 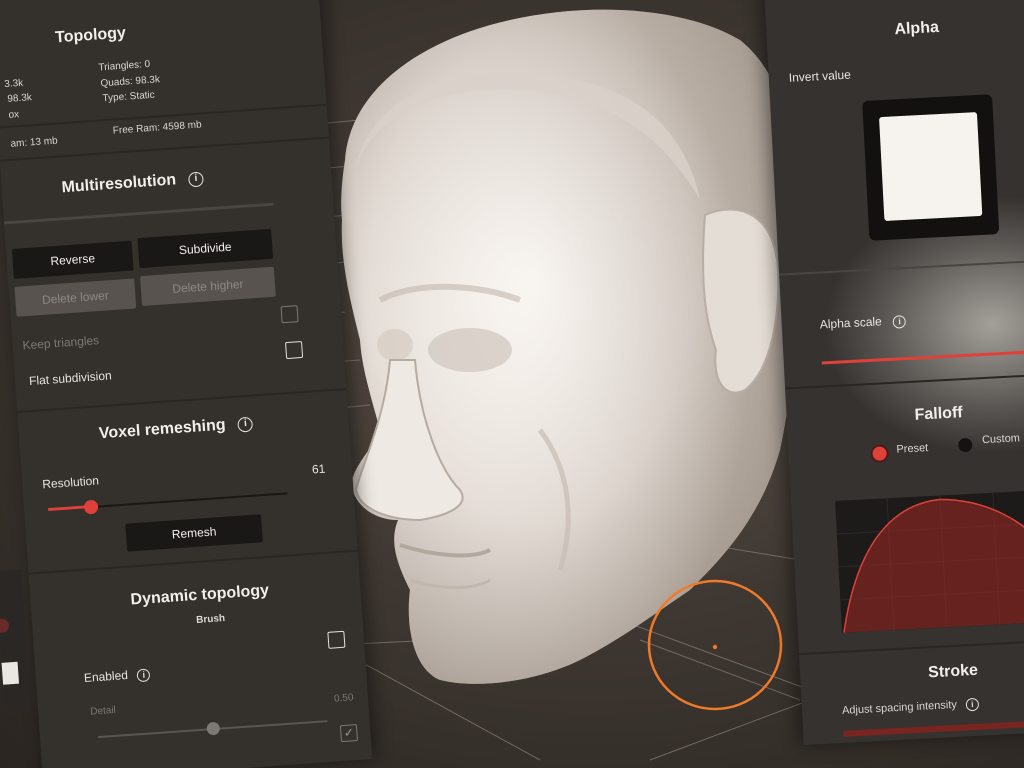 What do you see at coordinates (933, 727) in the screenshot?
I see `panel-bottom-accent` at bounding box center [933, 727].